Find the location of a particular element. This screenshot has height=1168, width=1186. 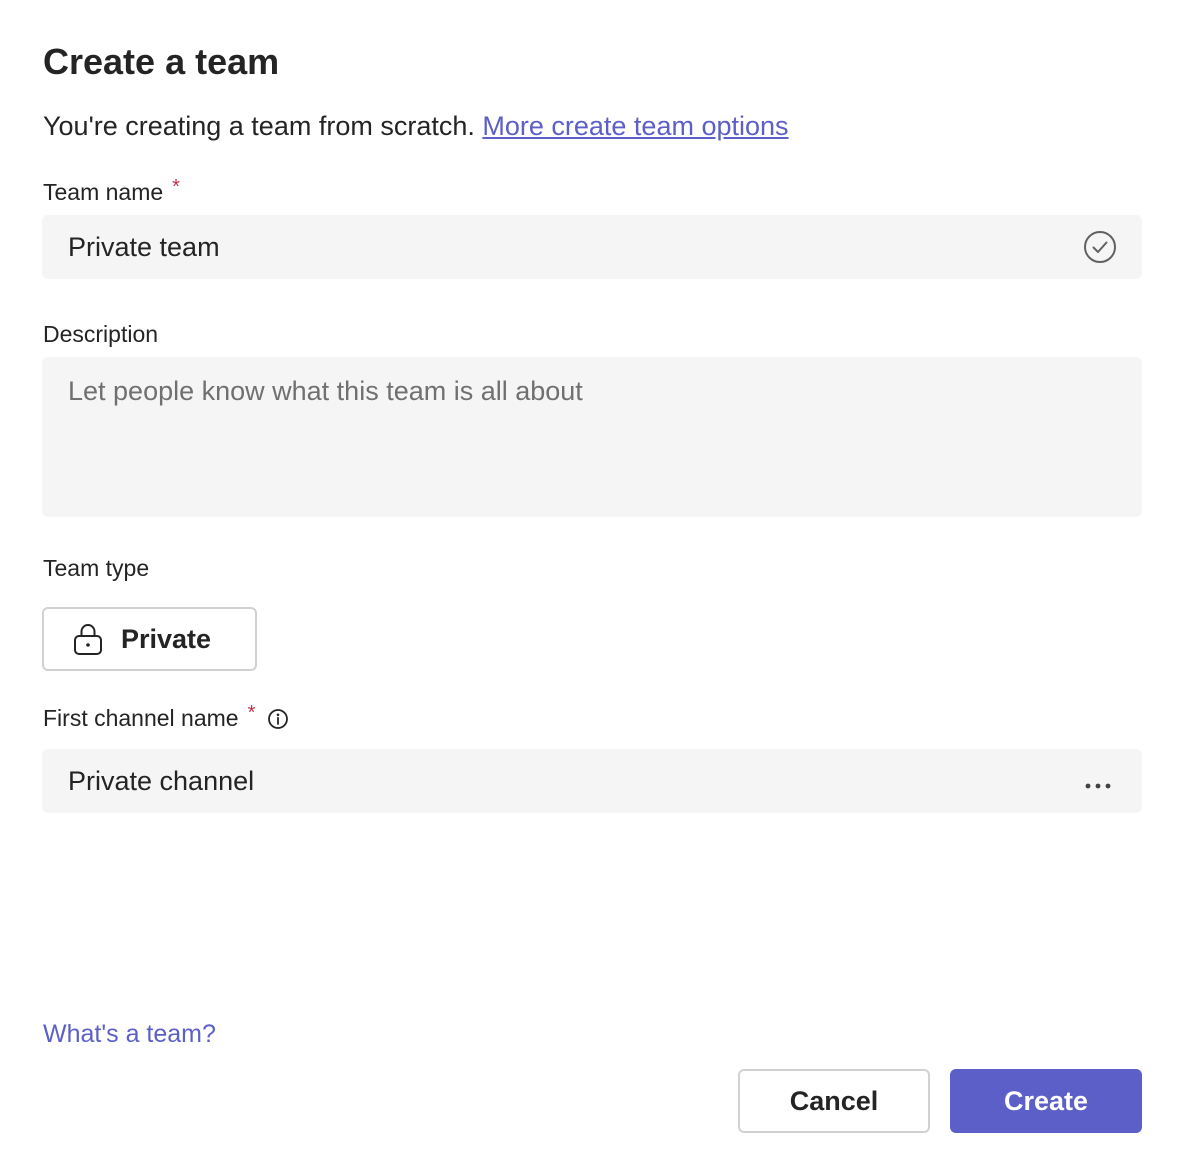

team-type-value: Private is located at coordinates (166, 638).